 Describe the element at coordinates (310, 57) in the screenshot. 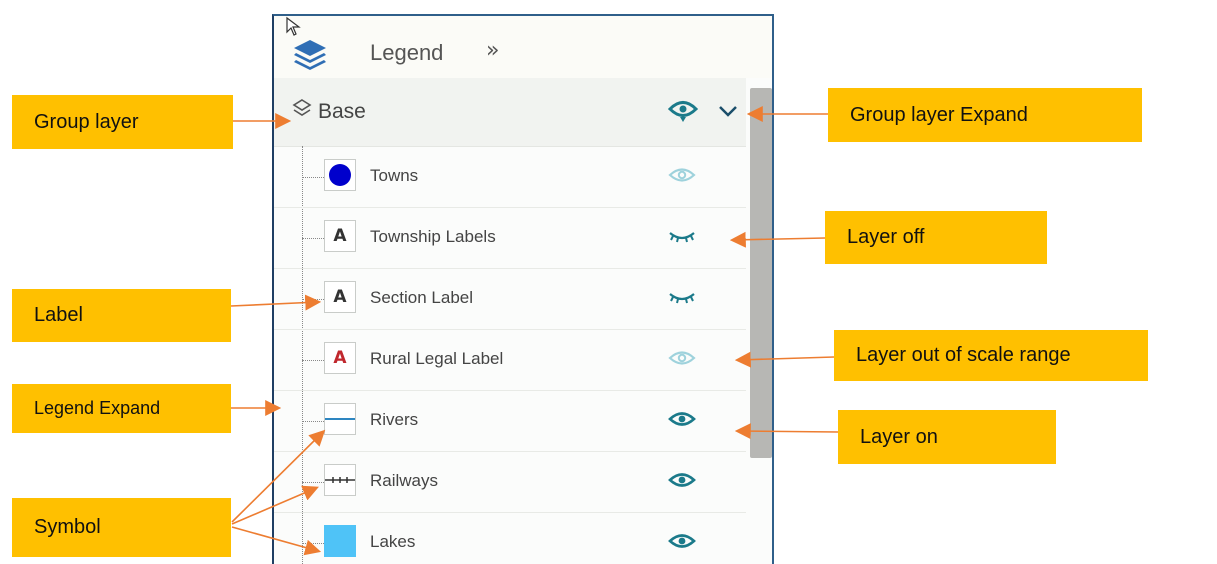

I see `layers-icon` at that location.